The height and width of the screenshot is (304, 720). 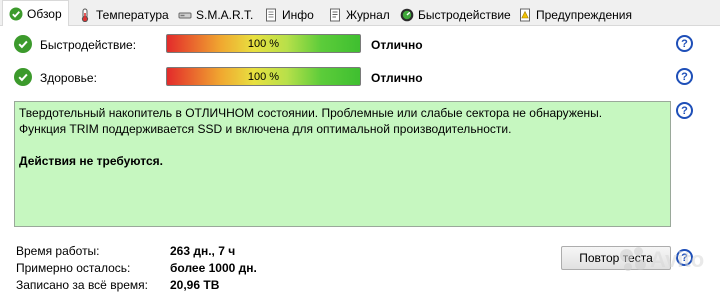 I want to click on performance-progress-bar: 100 %, so click(x=263, y=43).